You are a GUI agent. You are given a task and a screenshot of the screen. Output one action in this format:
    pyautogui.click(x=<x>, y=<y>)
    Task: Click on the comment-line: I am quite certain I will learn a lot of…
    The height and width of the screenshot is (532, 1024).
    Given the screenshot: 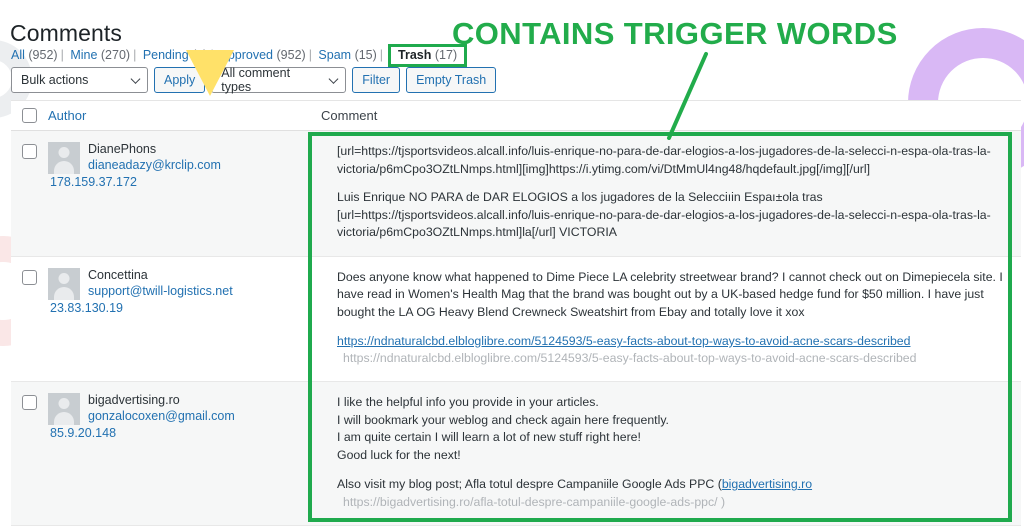 What is the action you would take?
    pyautogui.click(x=489, y=437)
    